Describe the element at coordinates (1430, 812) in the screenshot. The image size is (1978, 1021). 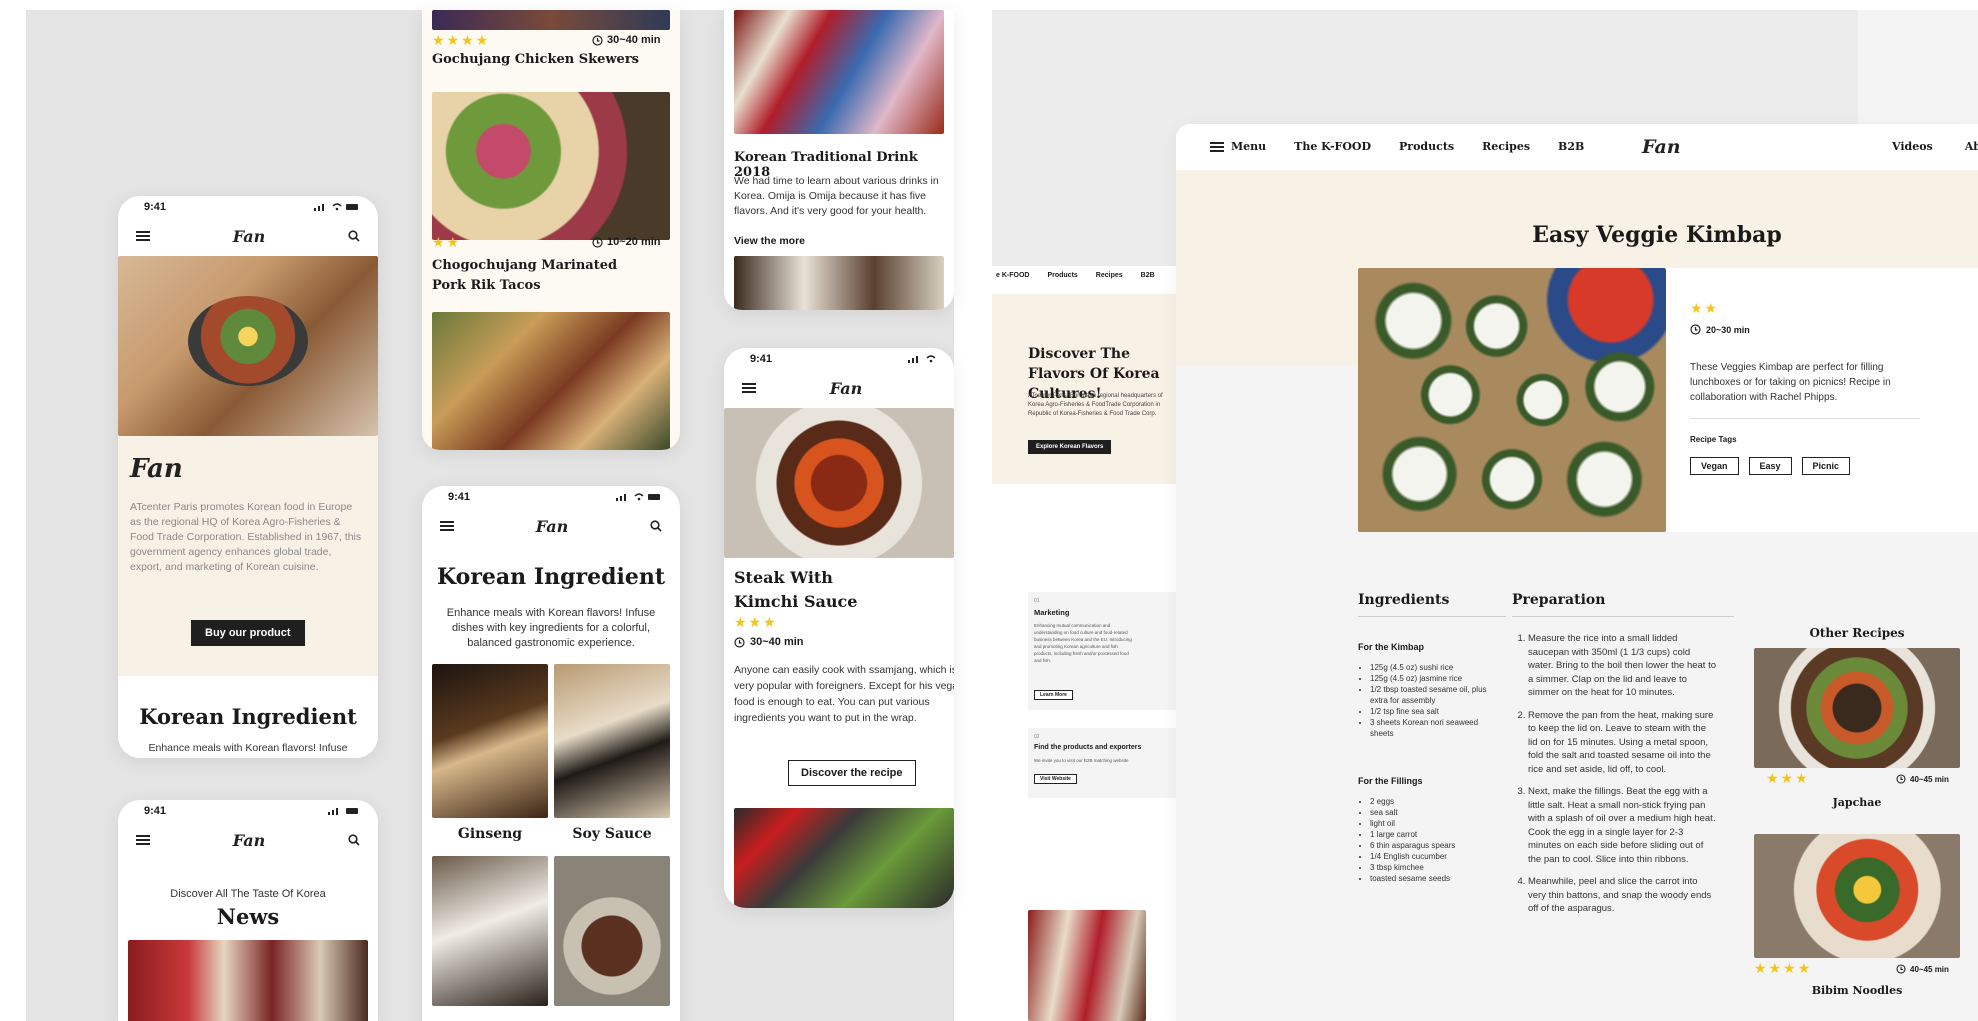
I see `ingredient-item: sea salt` at that location.